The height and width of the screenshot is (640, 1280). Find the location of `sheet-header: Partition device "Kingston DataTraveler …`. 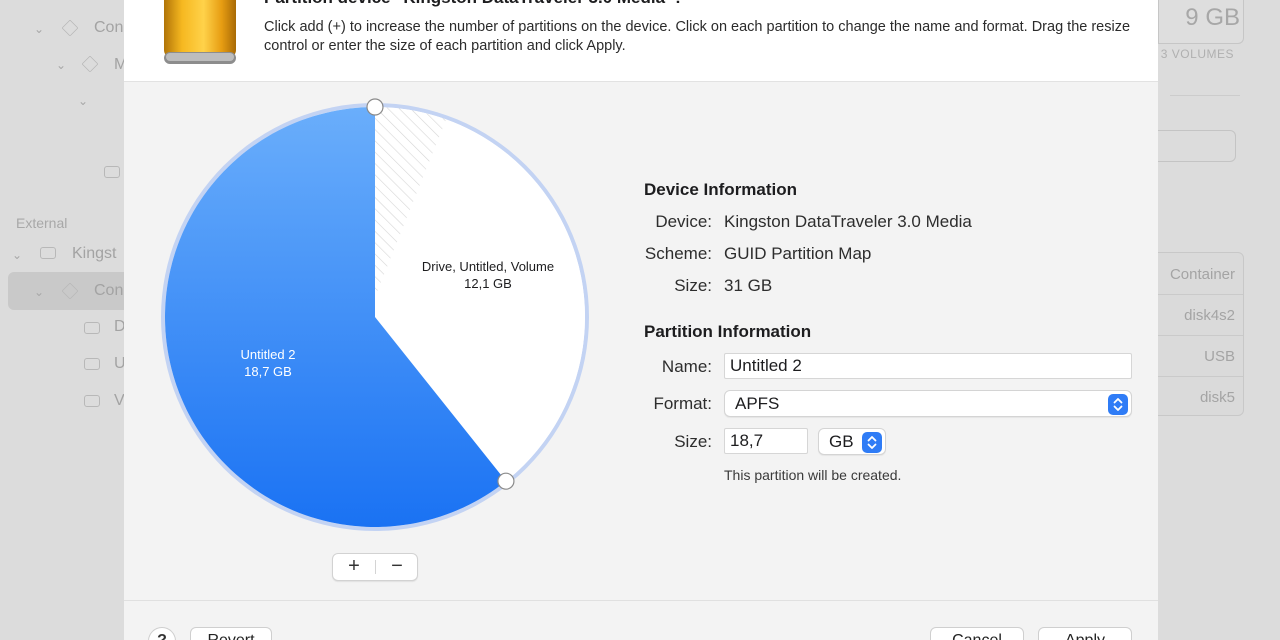

sheet-header: Partition device "Kingston DataTraveler … is located at coordinates (641, 41).